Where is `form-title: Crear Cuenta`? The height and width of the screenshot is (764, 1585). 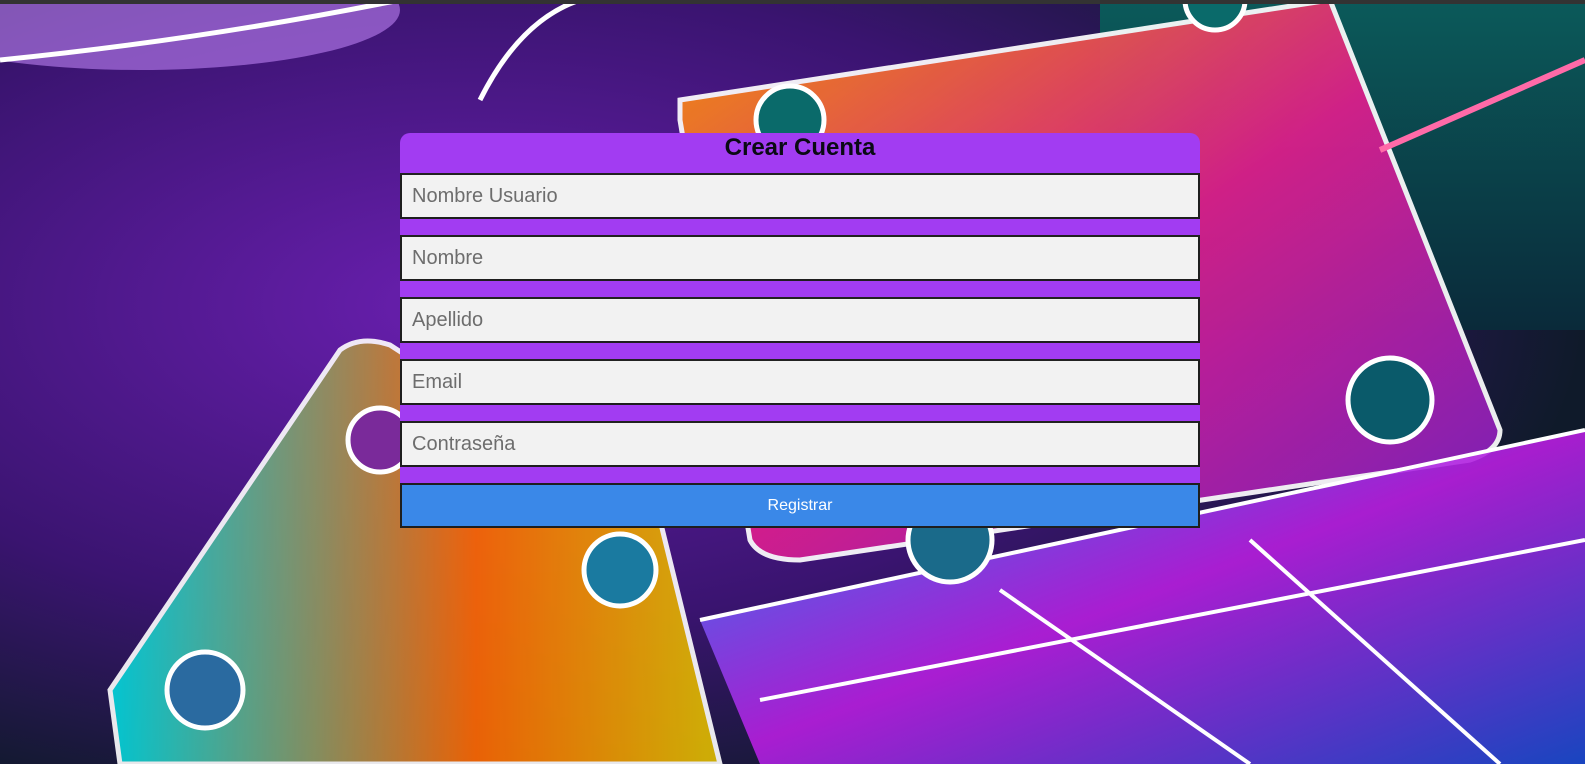
form-title: Crear Cuenta is located at coordinates (800, 147).